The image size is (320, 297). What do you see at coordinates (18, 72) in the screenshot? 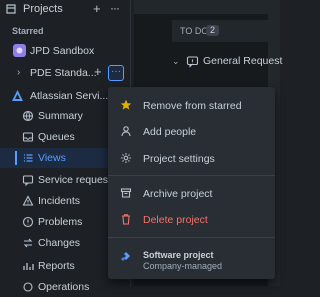
I see `chevron-right-icon: ›` at bounding box center [18, 72].